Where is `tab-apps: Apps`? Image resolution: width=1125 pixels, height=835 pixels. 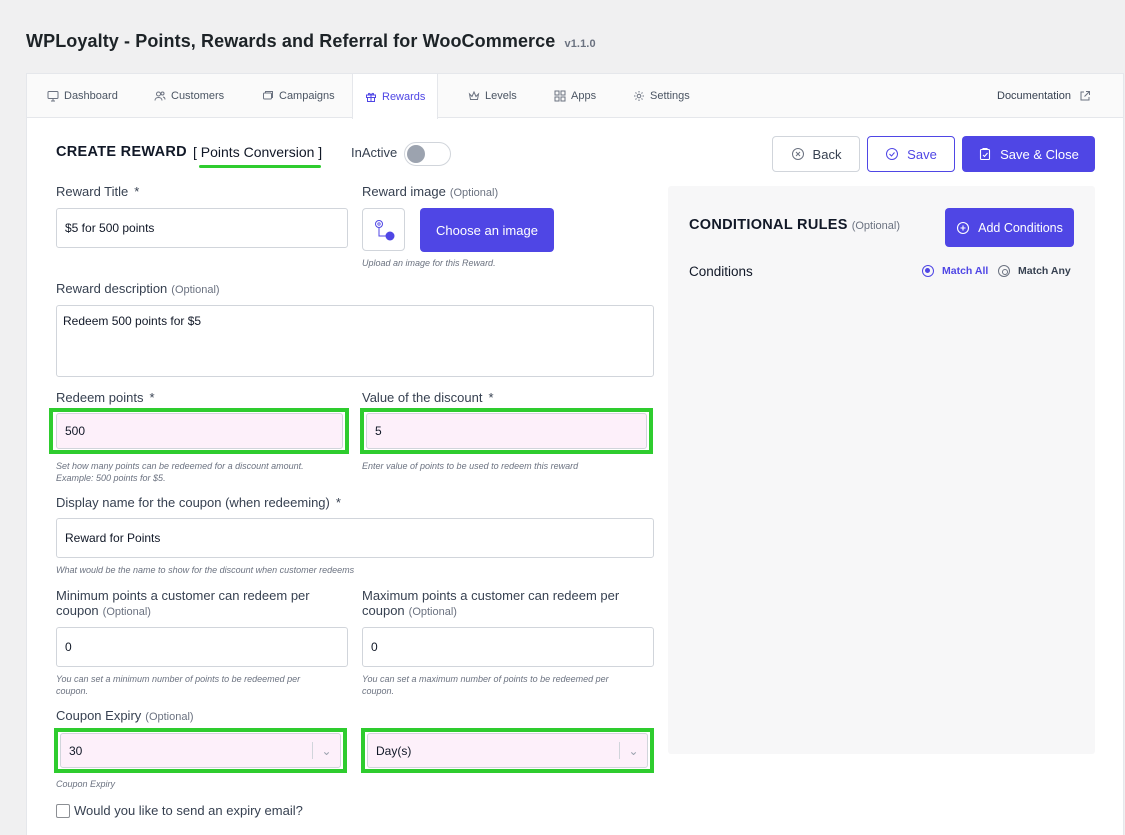
tab-apps: Apps is located at coordinates (575, 96).